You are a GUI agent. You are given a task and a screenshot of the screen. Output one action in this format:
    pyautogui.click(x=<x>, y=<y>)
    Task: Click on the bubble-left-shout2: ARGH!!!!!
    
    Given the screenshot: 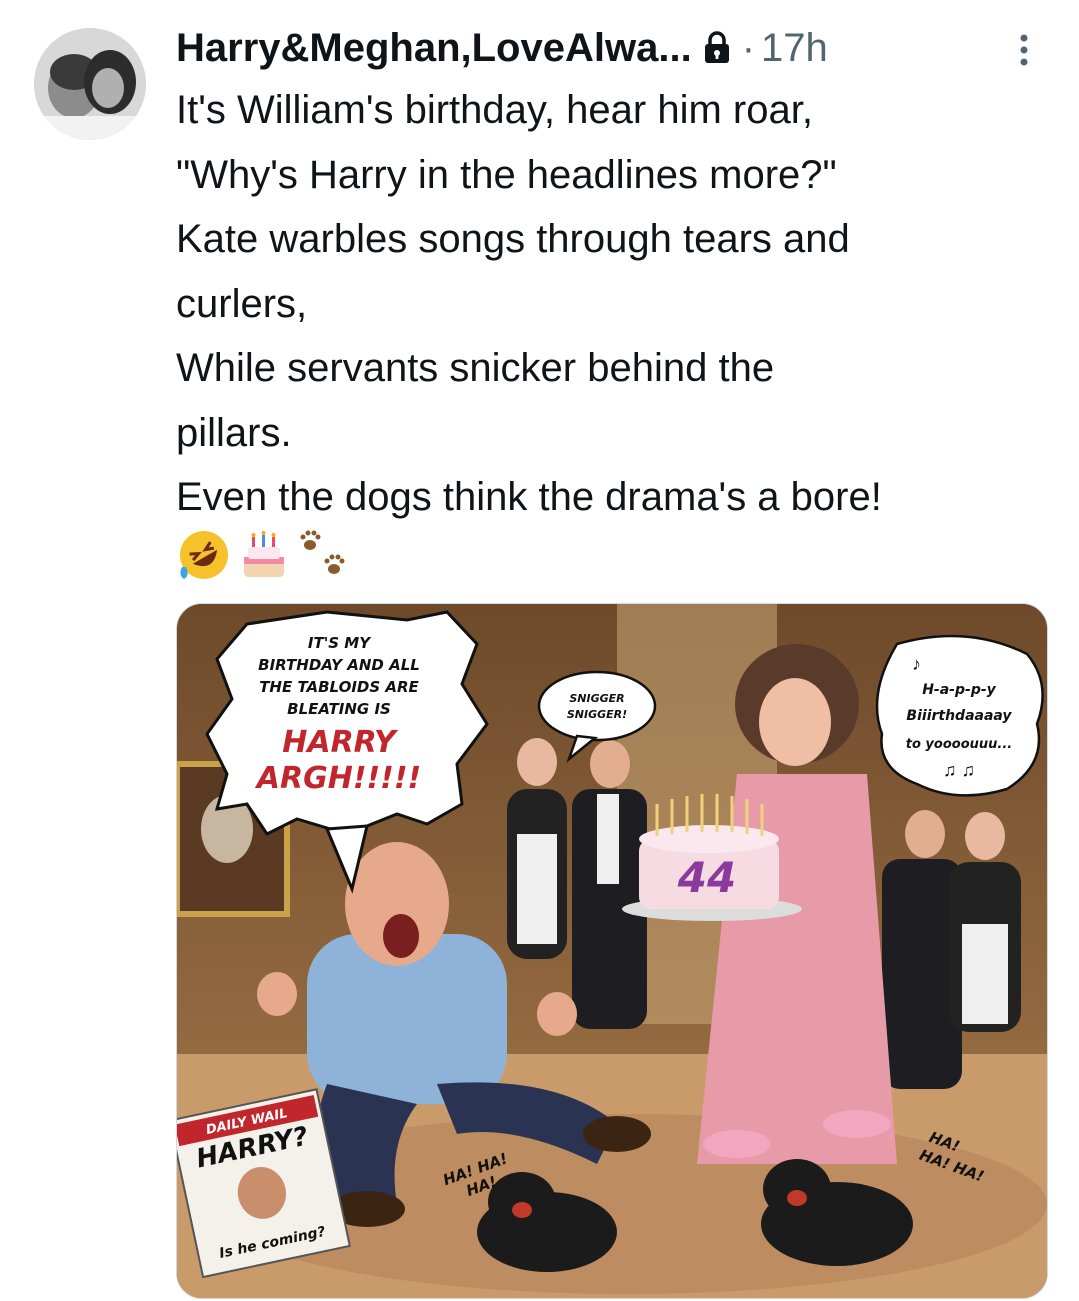 What is the action you would take?
    pyautogui.click(x=338, y=778)
    